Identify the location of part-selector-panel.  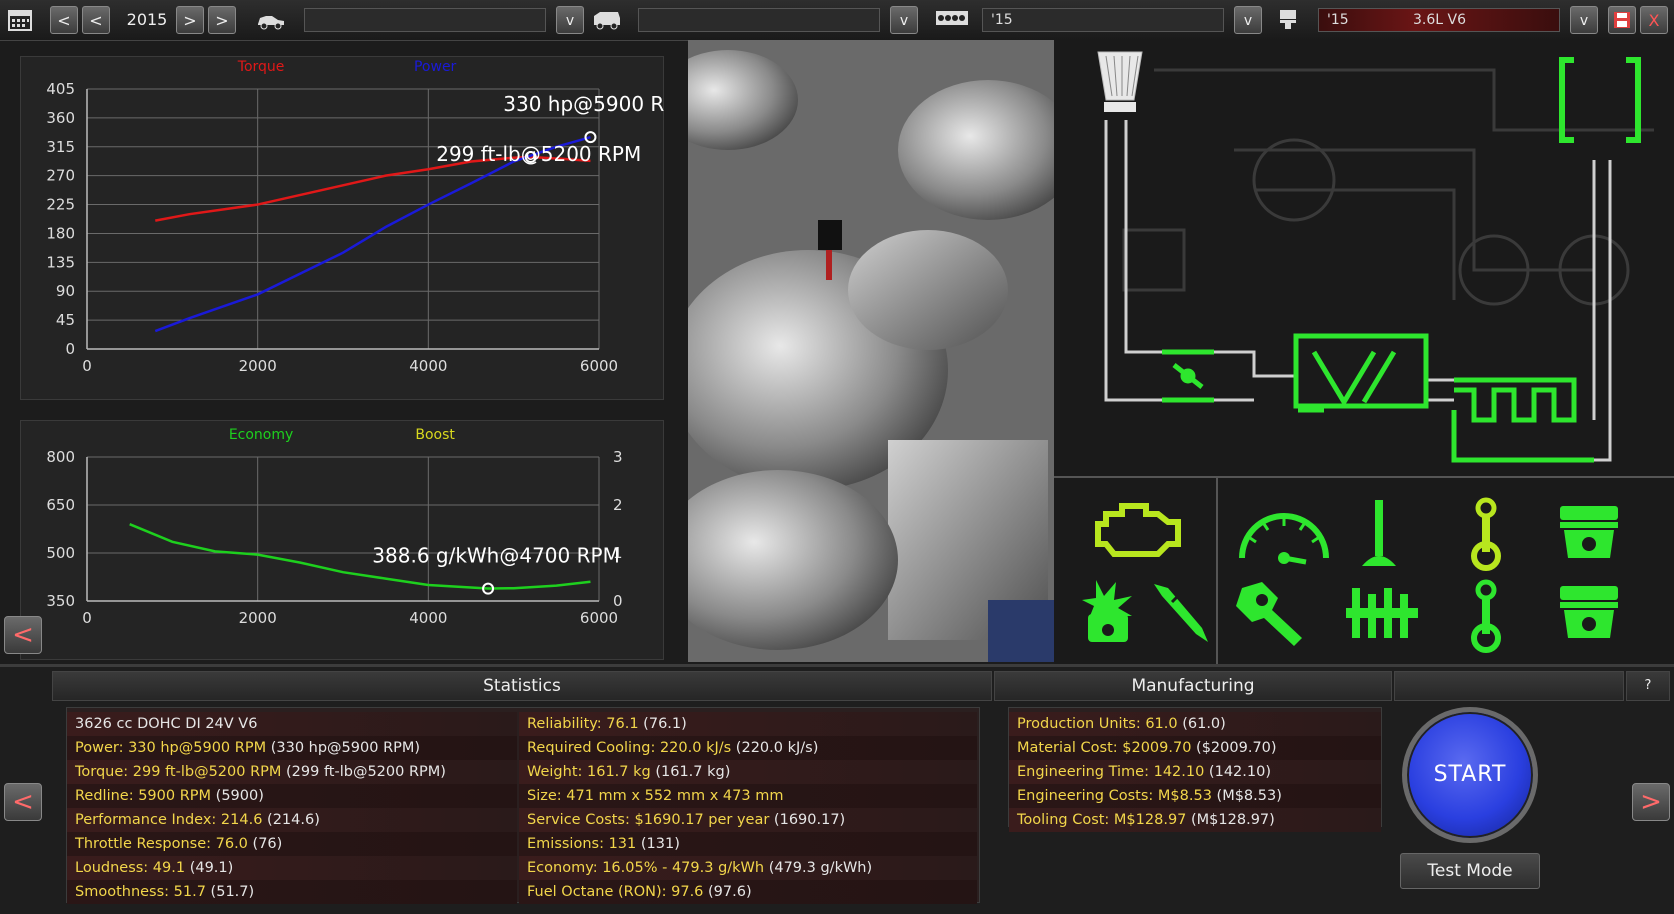
(1364, 570).